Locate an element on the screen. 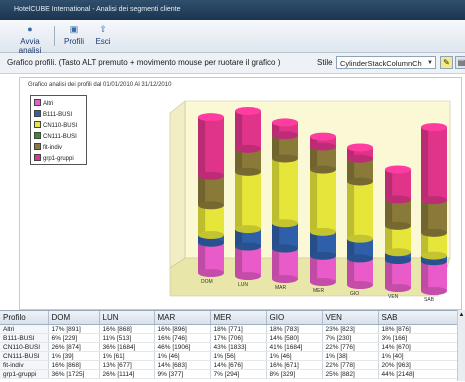  table-cell: 1% [38] is located at coordinates (350, 356).